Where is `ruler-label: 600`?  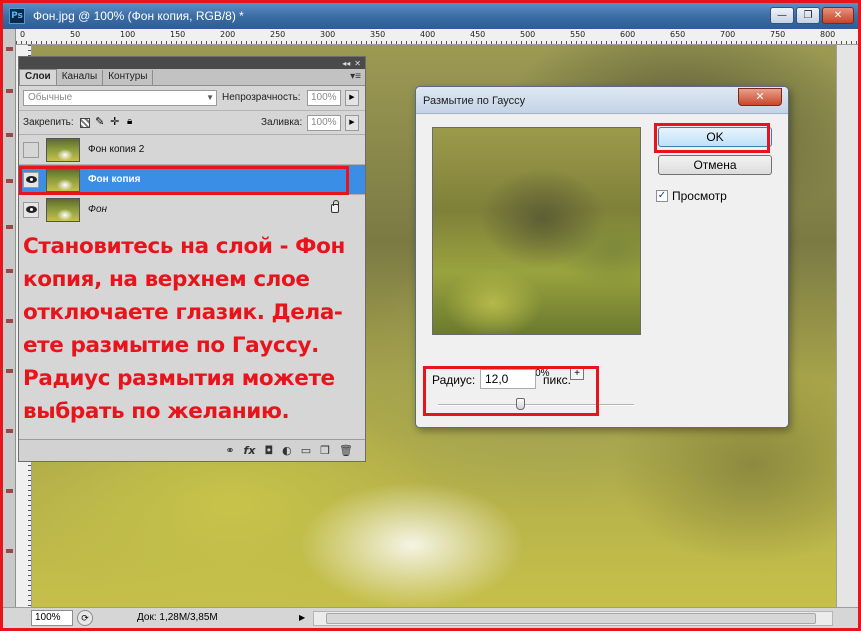
ruler-label: 600 is located at coordinates (628, 34).